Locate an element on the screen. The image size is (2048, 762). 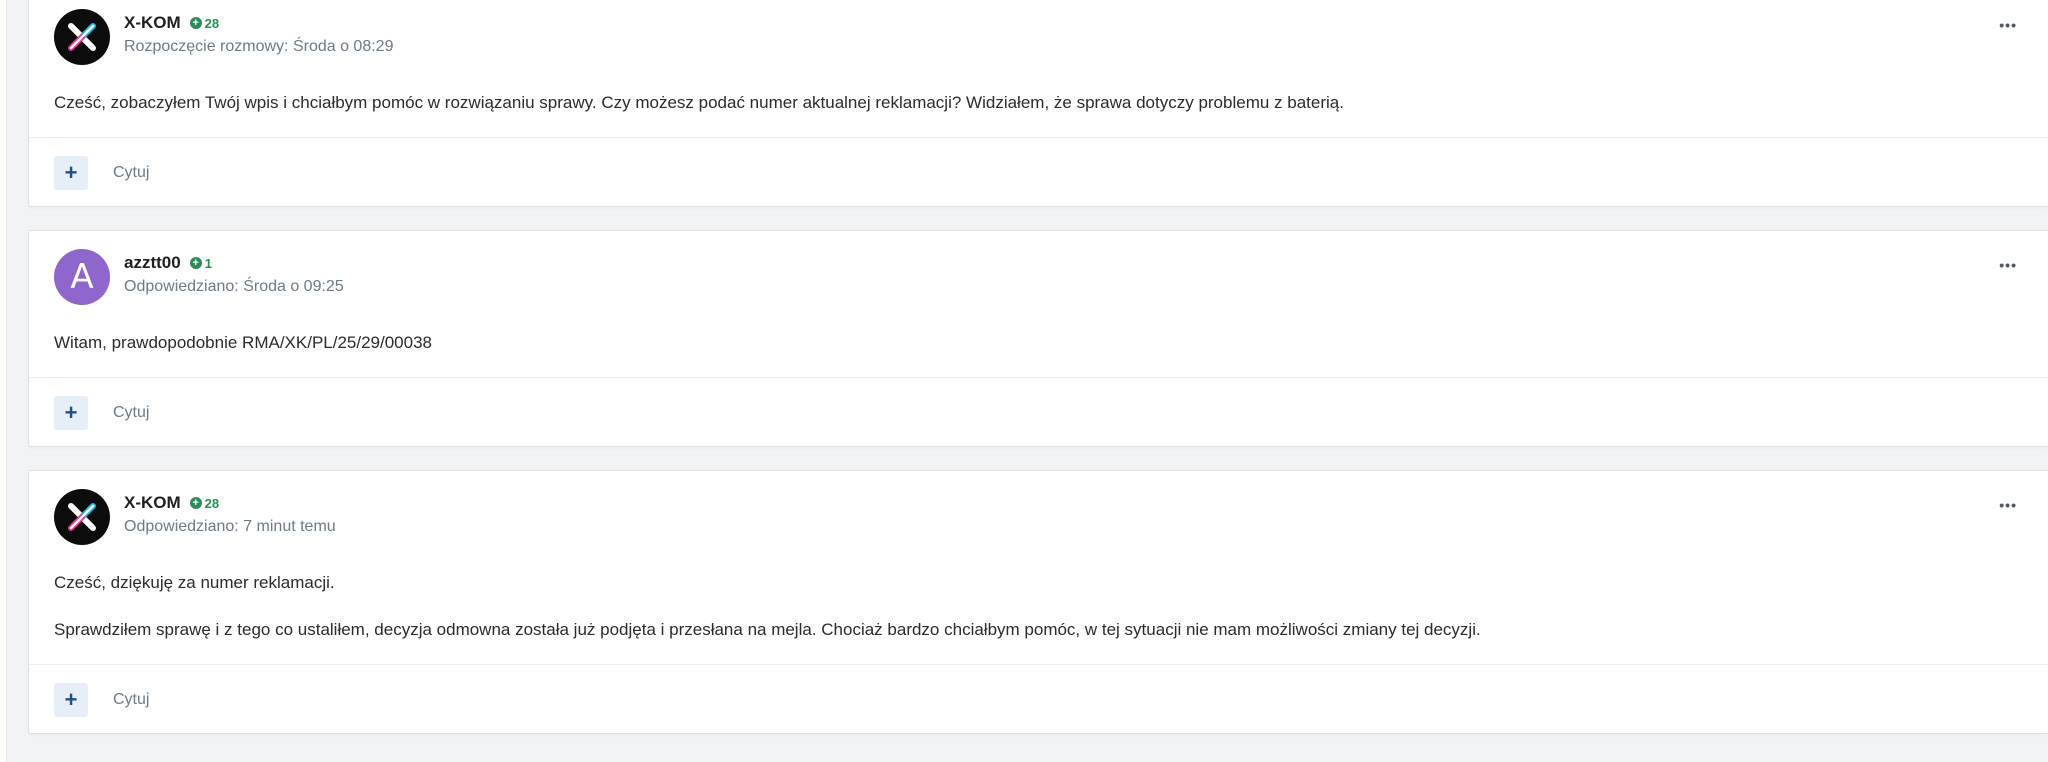
left-rail is located at coordinates (3, 381).